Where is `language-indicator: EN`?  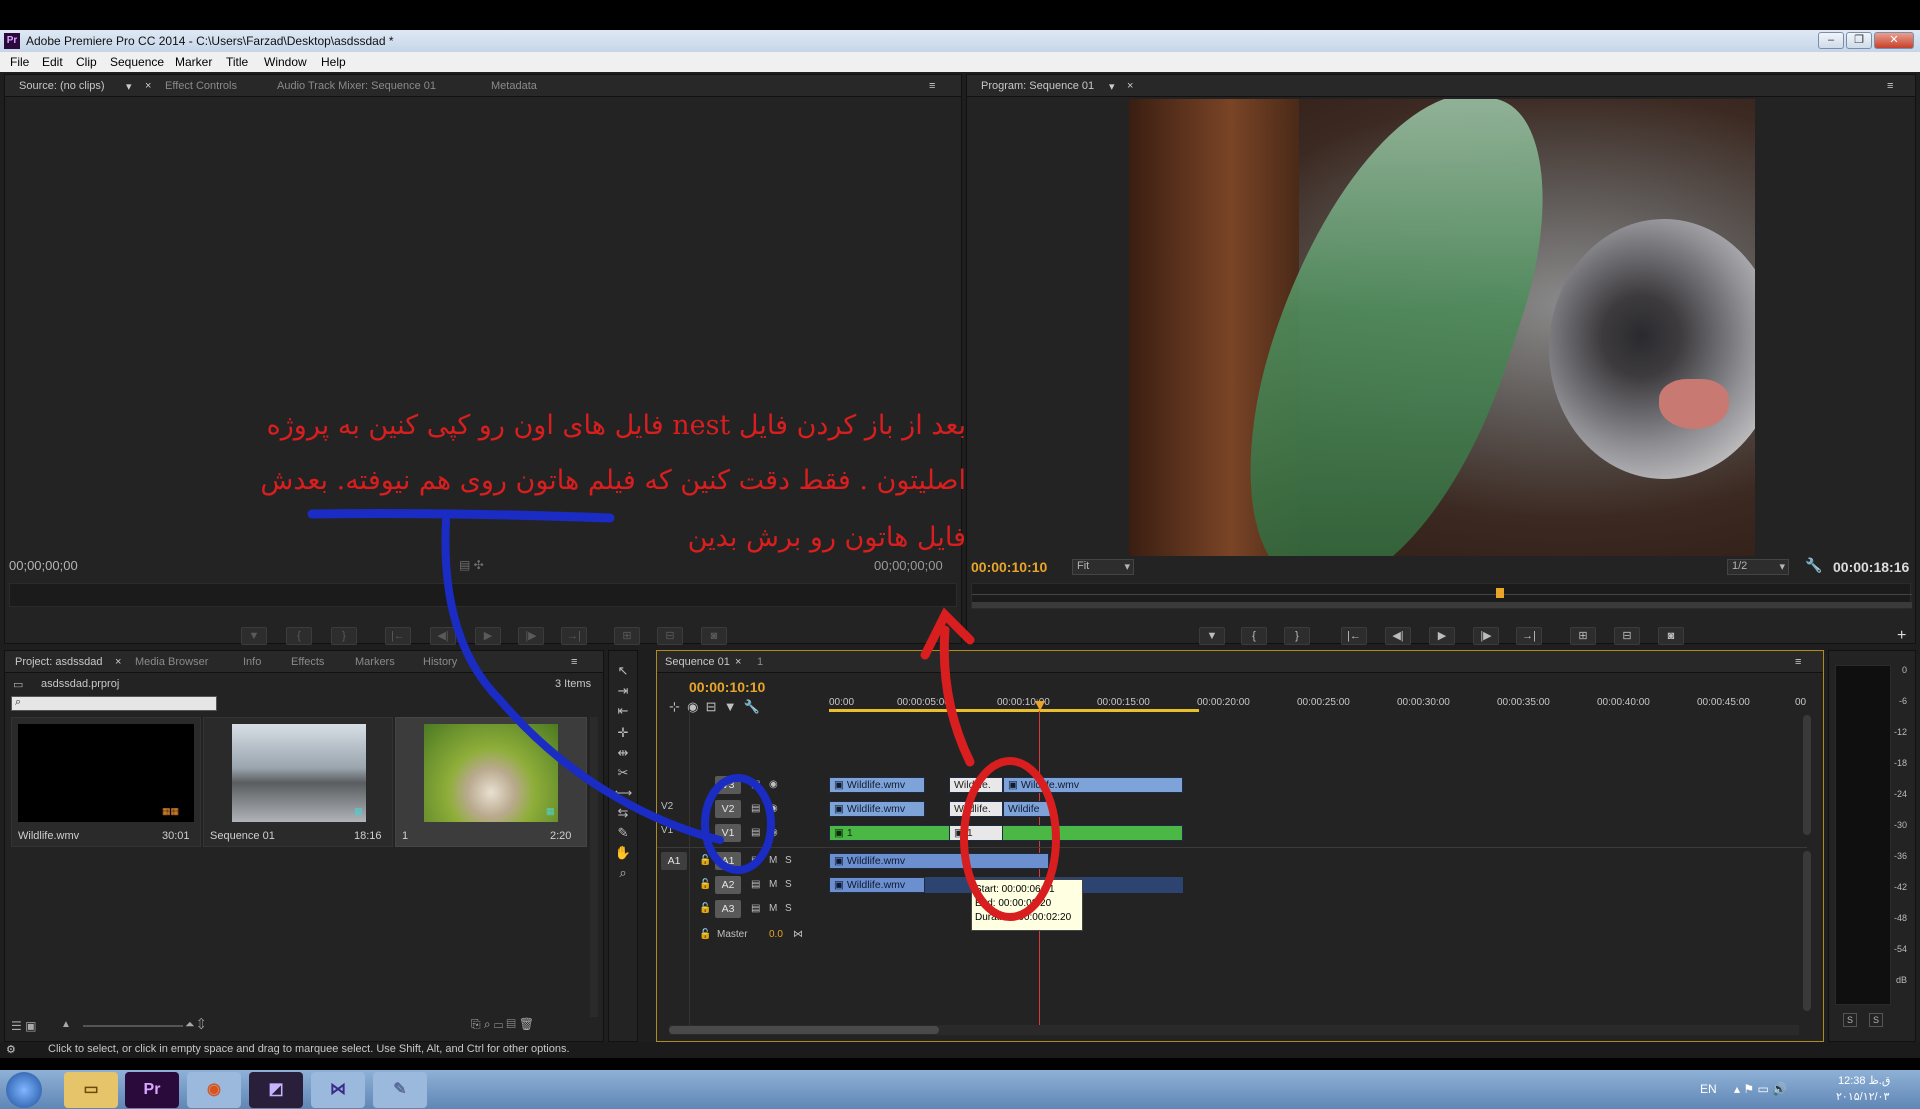
language-indicator: EN is located at coordinates (1708, 1089).